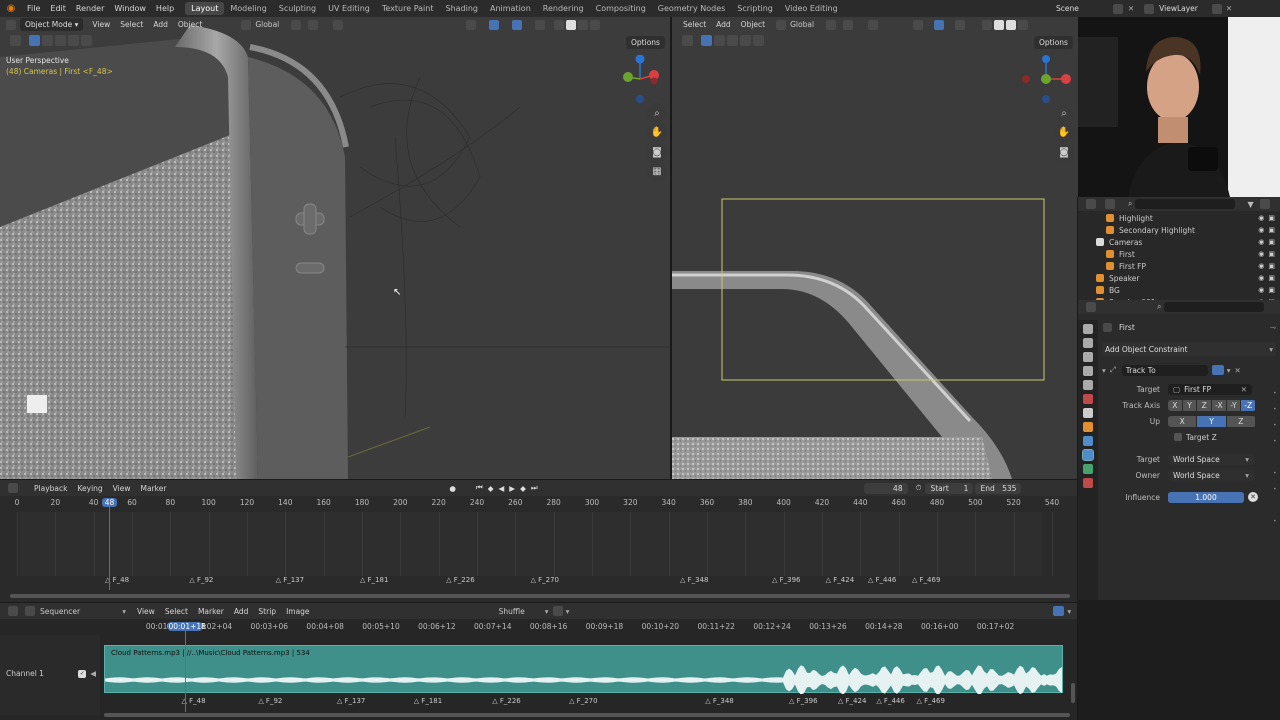 Image resolution: width=1280 pixels, height=720 pixels. I want to click on viewport-menu-add: Add, so click(723, 24).